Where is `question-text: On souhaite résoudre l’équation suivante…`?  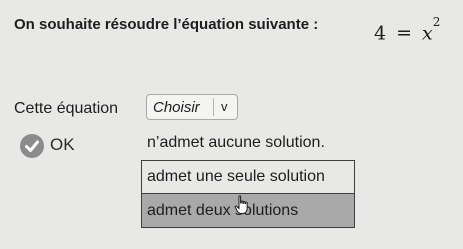
question-text: On souhaite résoudre l’équation suivante… is located at coordinates (166, 24).